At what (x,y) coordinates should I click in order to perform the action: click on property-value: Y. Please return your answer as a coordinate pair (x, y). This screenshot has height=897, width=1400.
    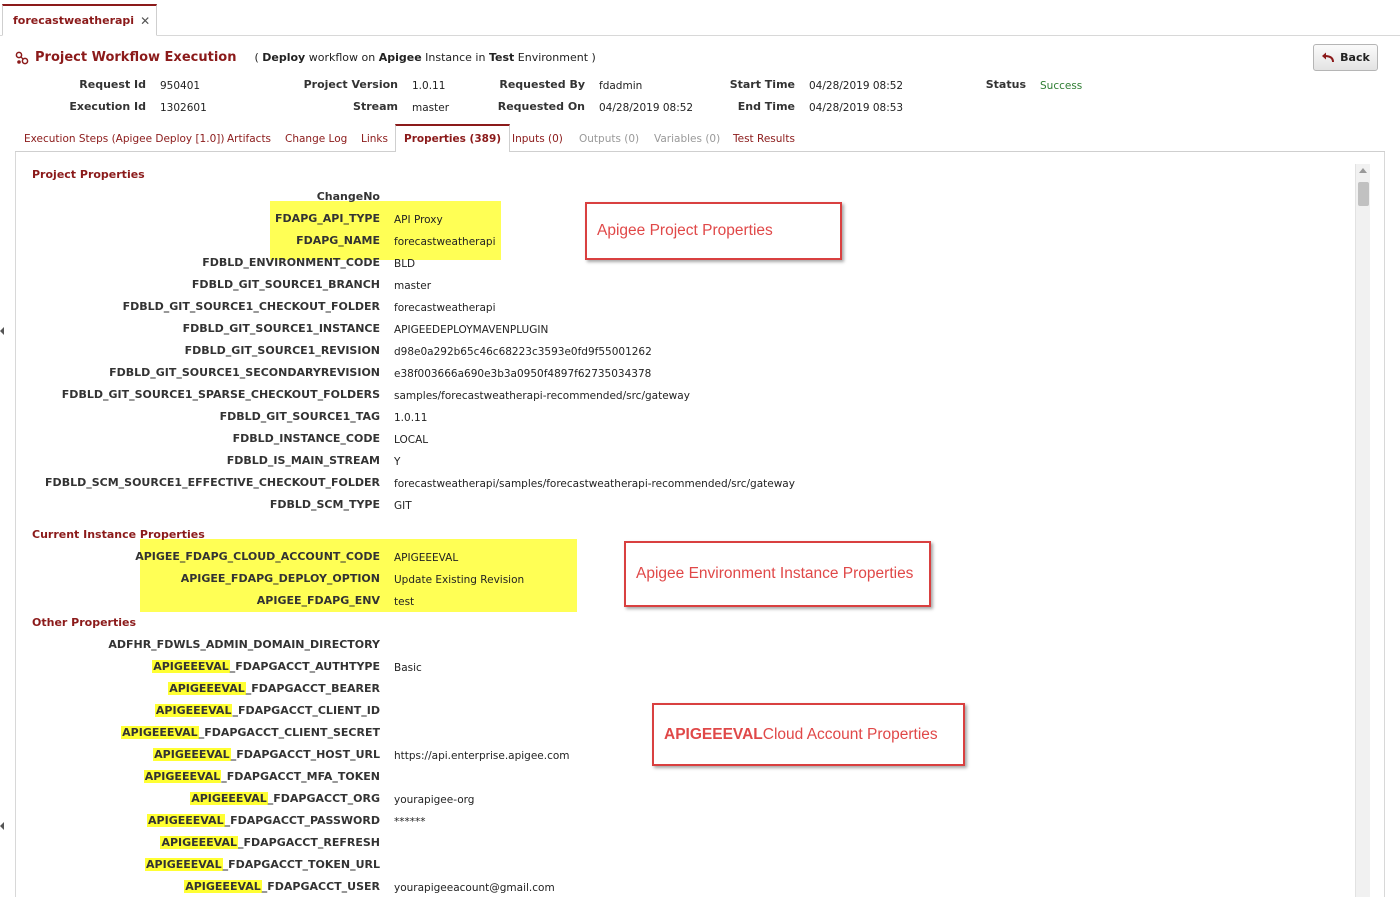
    Looking at the image, I should click on (397, 462).